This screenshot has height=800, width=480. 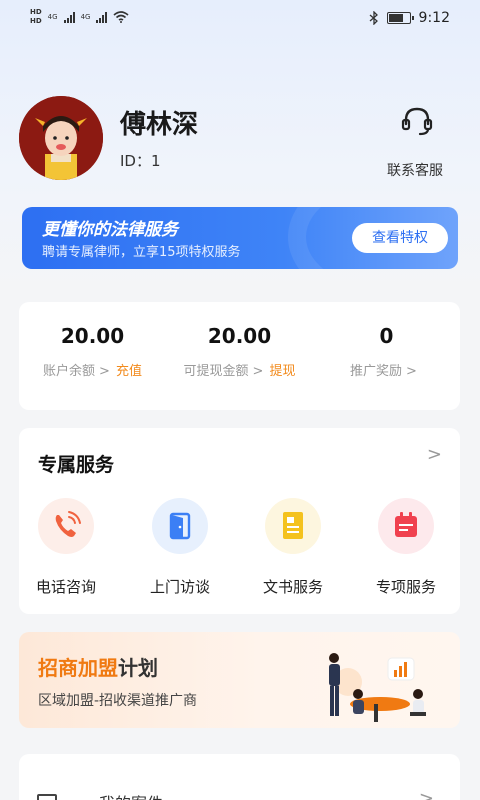 I want to click on case-folder-icon, so click(x=47, y=797).